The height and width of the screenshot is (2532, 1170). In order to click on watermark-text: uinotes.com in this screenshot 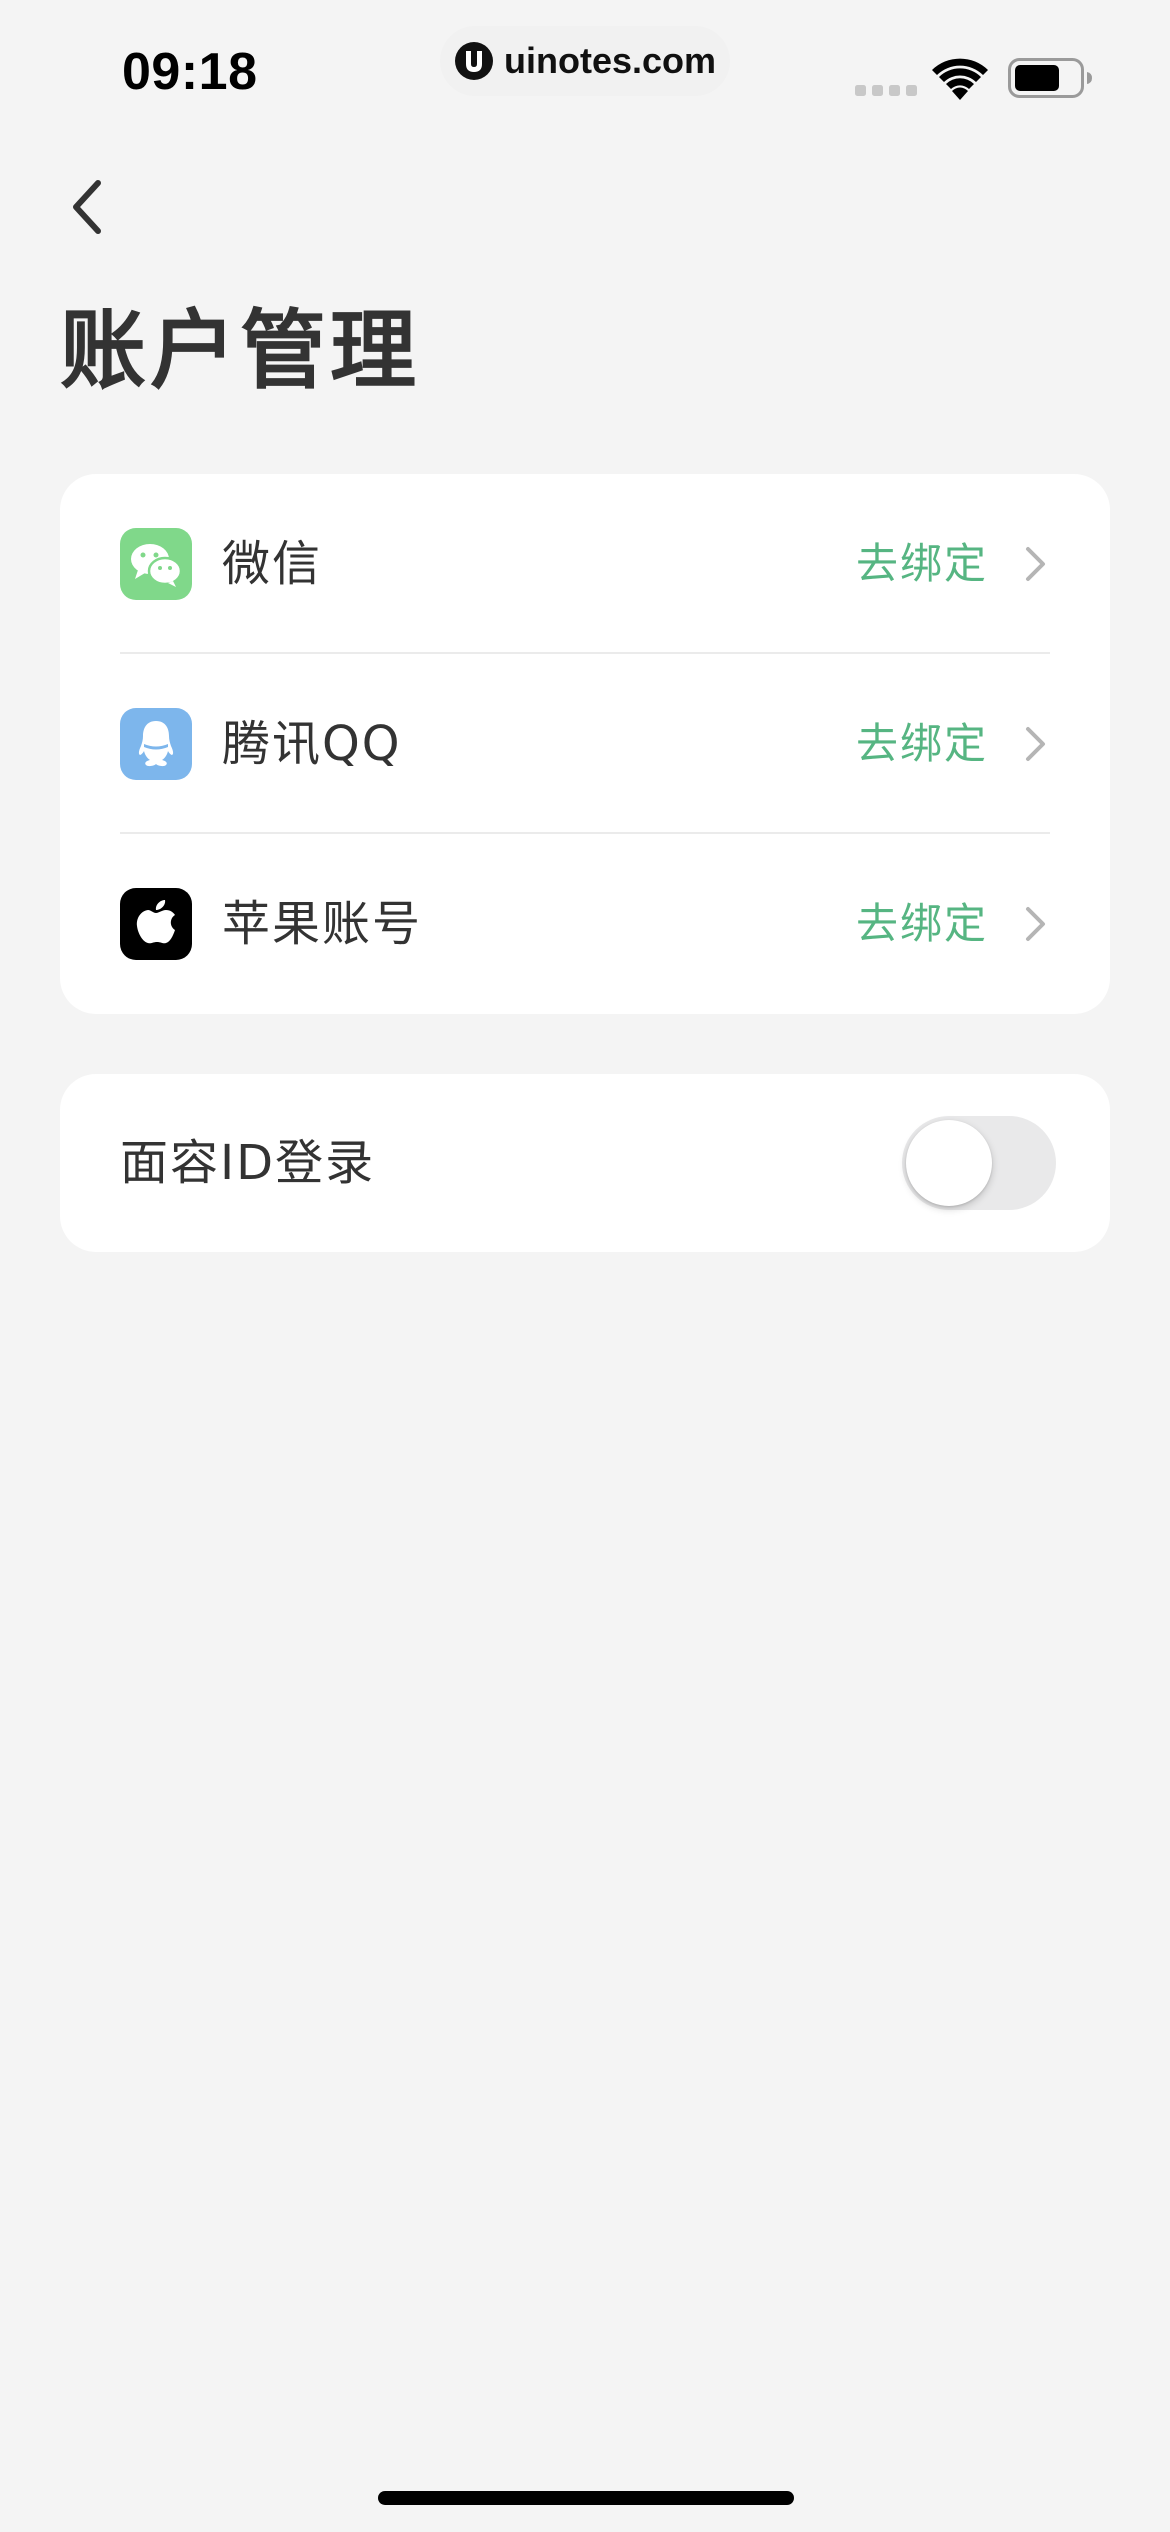, I will do `click(610, 60)`.